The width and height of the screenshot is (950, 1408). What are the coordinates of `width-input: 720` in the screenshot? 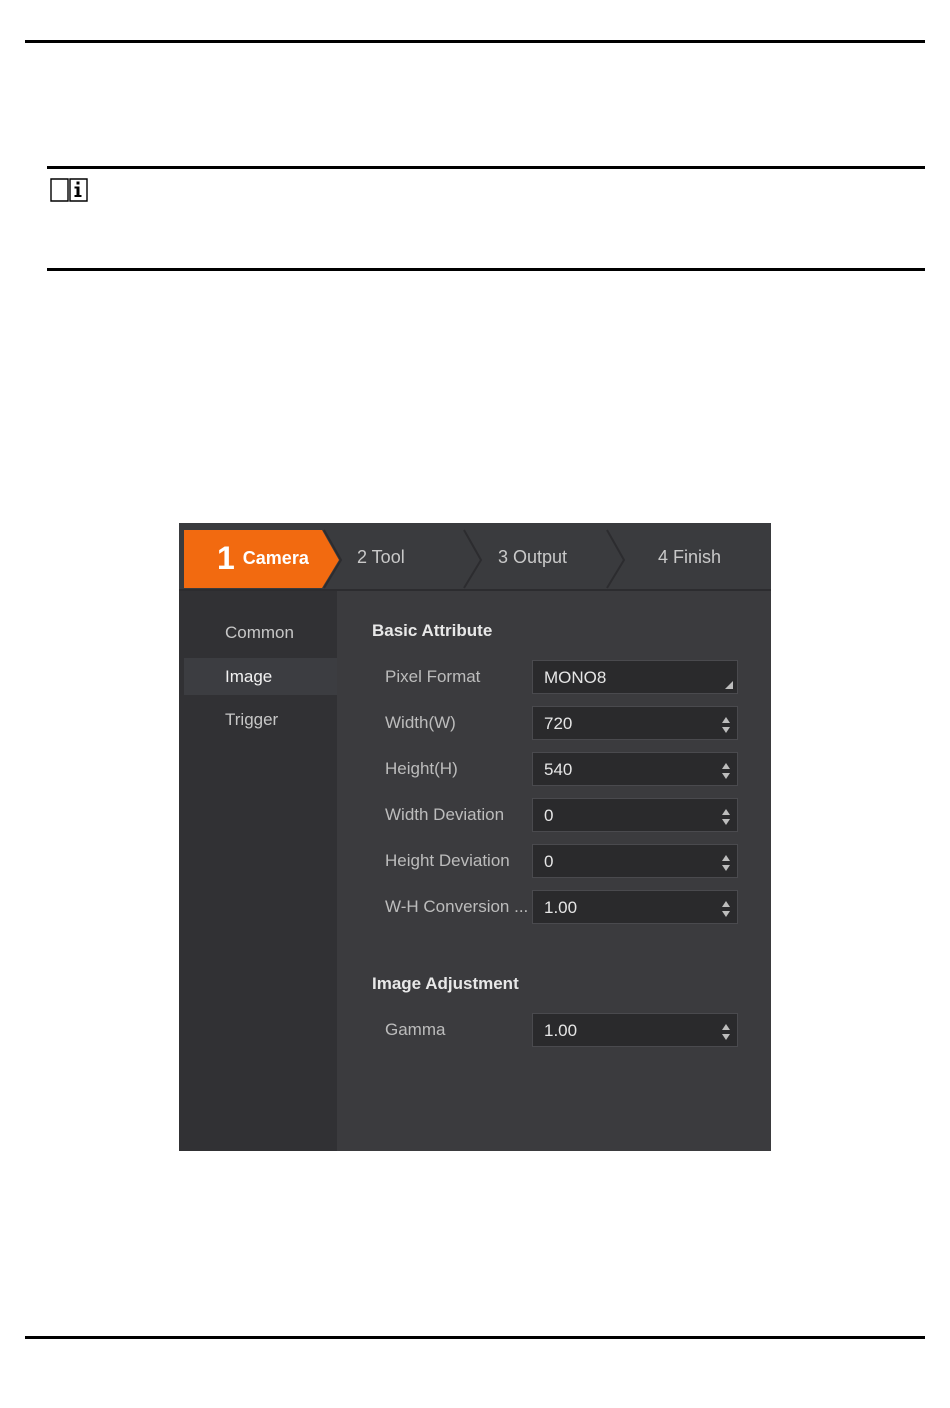 It's located at (635, 723).